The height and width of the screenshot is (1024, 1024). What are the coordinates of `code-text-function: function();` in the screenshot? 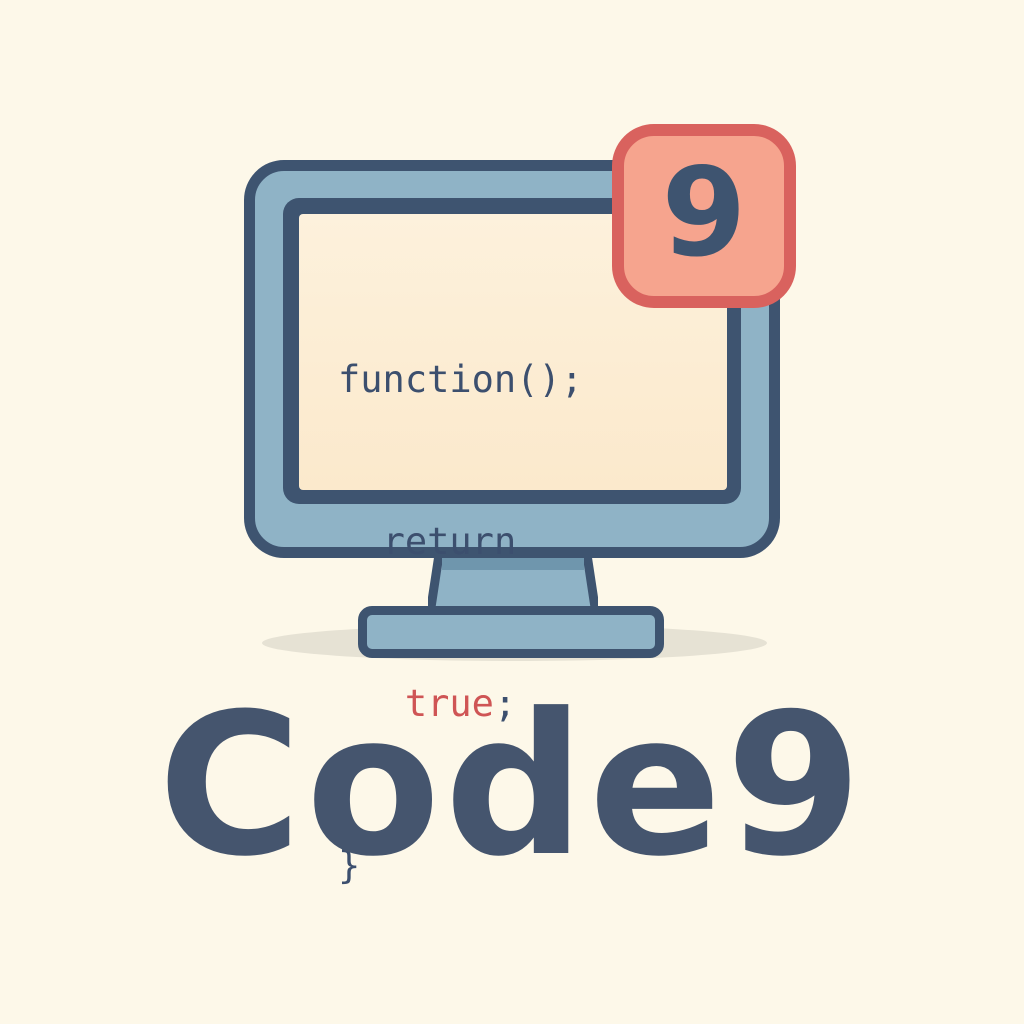 It's located at (461, 379).